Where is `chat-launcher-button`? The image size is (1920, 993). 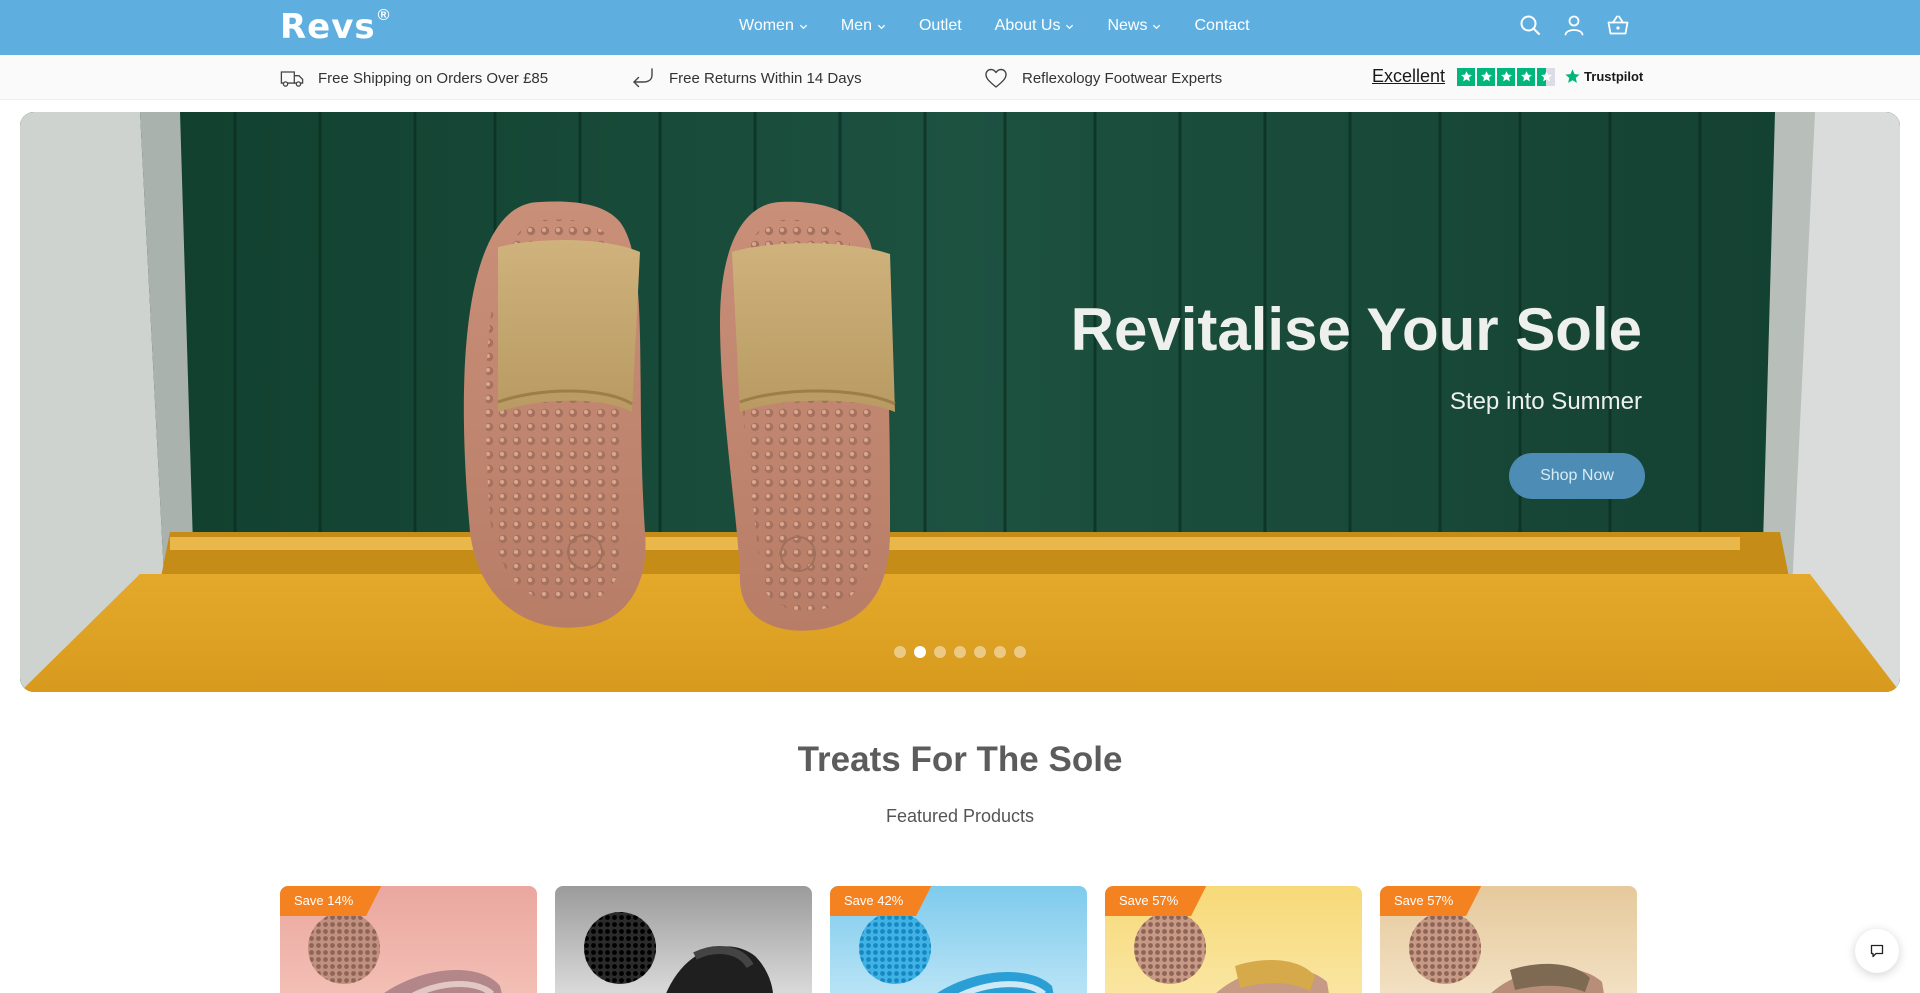
chat-launcher-button is located at coordinates (1877, 951).